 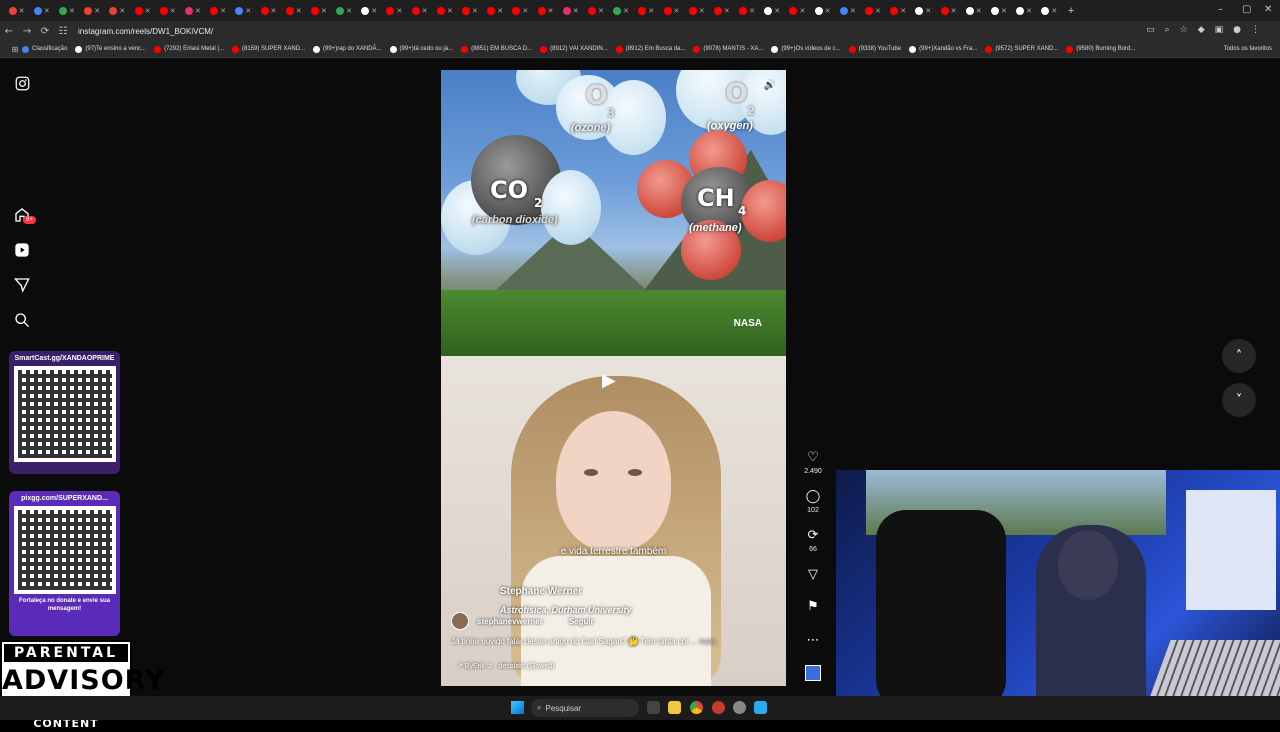 What do you see at coordinates (813, 575) in the screenshot?
I see `share-icon: ▽` at bounding box center [813, 575].